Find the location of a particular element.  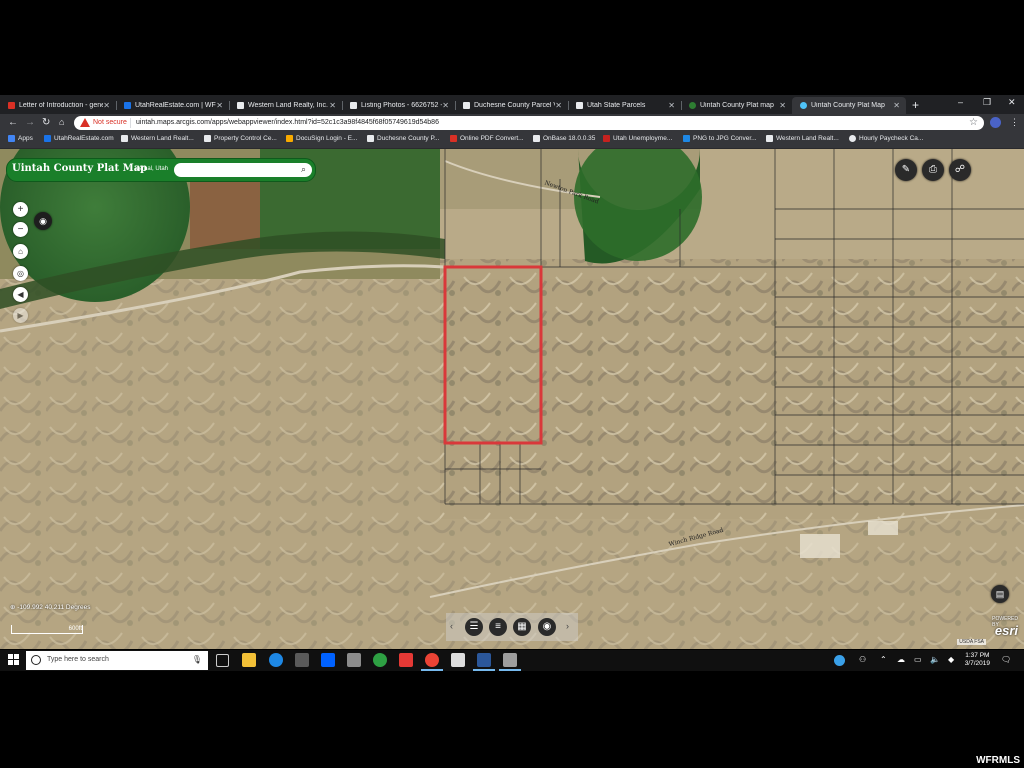

tab-western-land-realty: Western Land Realty, Inc. A ✕ is located at coordinates (285, 105).